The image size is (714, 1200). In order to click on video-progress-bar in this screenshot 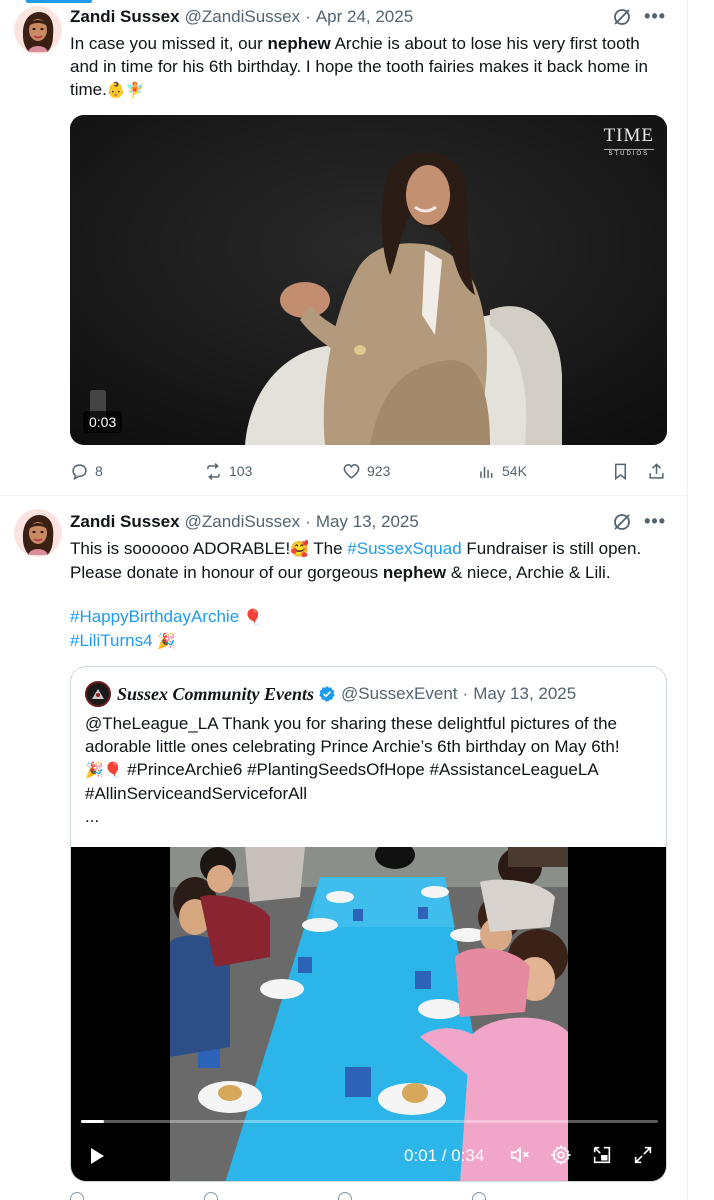, I will do `click(369, 1121)`.